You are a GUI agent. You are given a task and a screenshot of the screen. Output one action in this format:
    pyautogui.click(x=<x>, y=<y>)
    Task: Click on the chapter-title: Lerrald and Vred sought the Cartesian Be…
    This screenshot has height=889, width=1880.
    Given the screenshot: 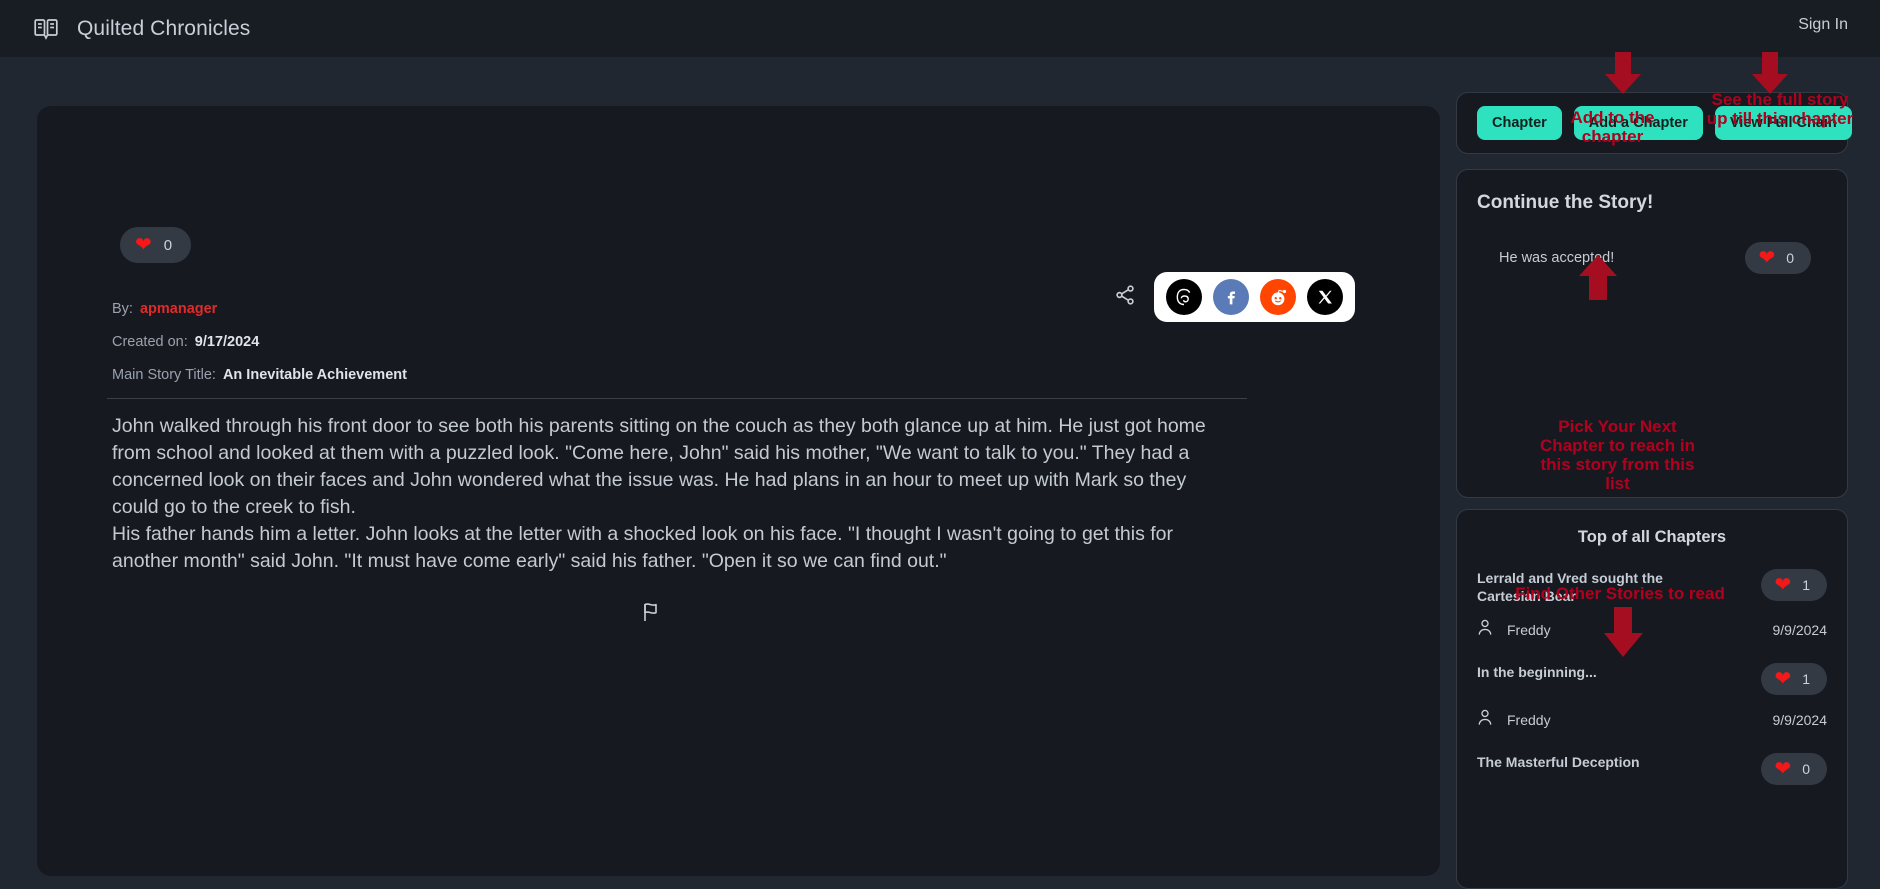 What is the action you would take?
    pyautogui.click(x=1570, y=587)
    